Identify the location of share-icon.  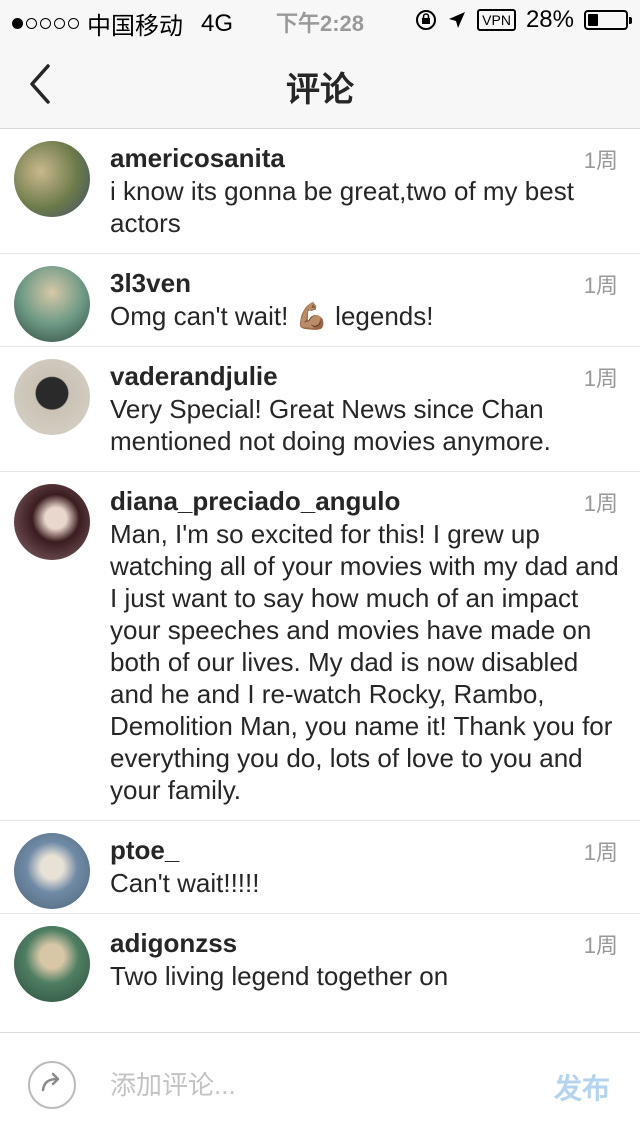
(50, 1082).